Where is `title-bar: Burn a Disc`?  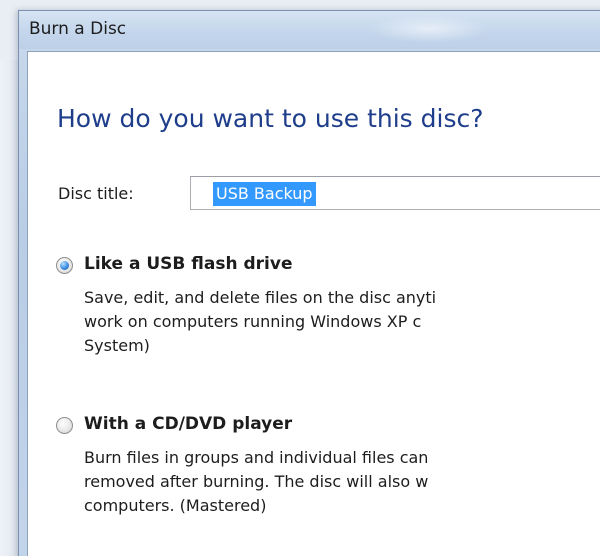
title-bar: Burn a Disc is located at coordinates (309, 30).